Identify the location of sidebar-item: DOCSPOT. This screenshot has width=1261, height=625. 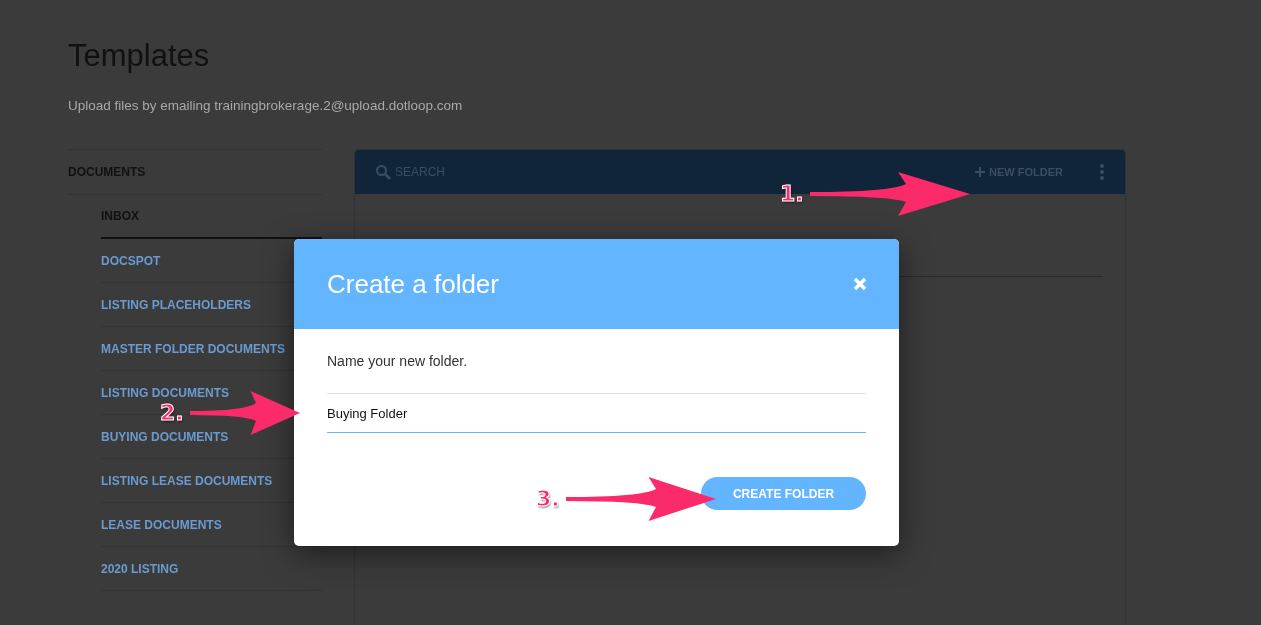
(131, 260).